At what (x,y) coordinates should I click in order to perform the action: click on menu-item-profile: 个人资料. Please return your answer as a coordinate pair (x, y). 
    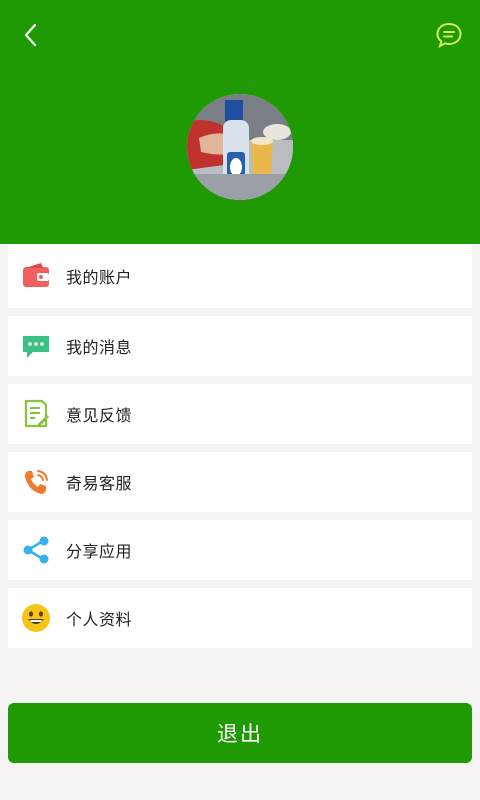
    Looking at the image, I should click on (240, 618).